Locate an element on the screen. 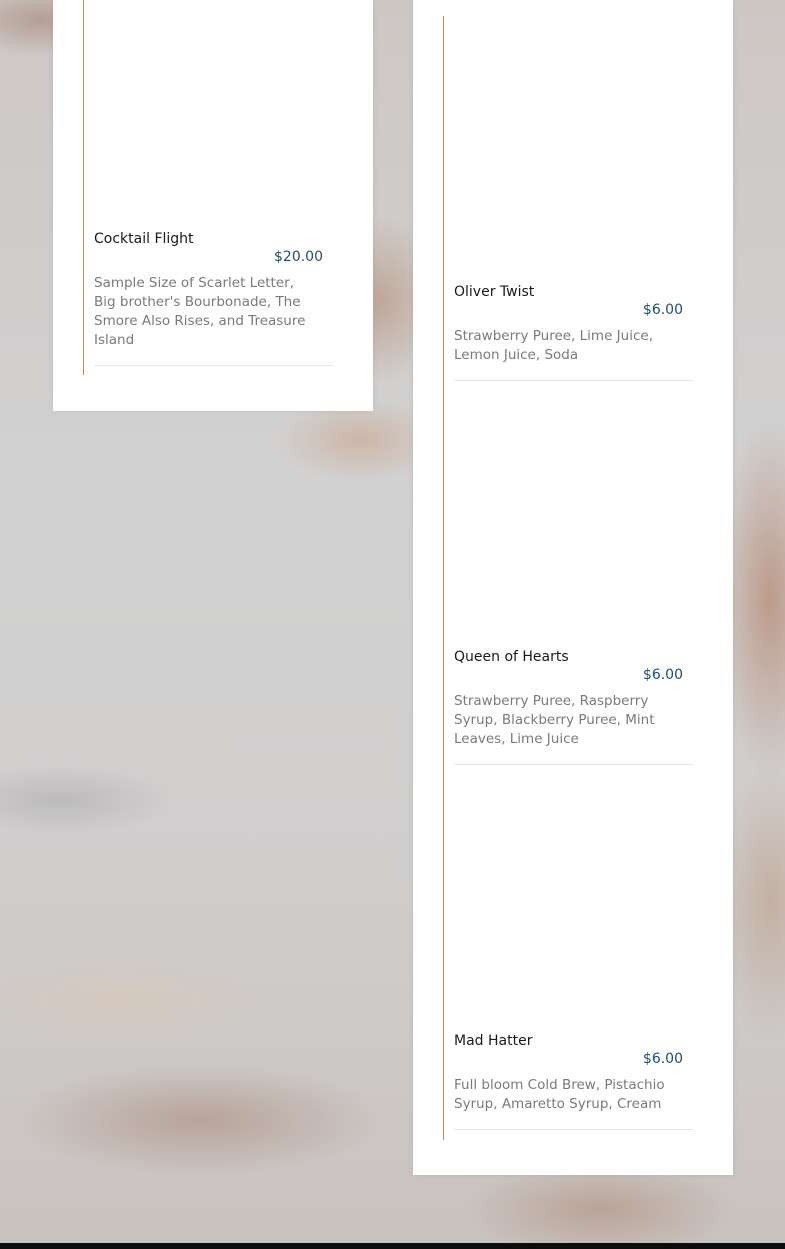  item-name: Mad Hatter is located at coordinates (493, 1041).